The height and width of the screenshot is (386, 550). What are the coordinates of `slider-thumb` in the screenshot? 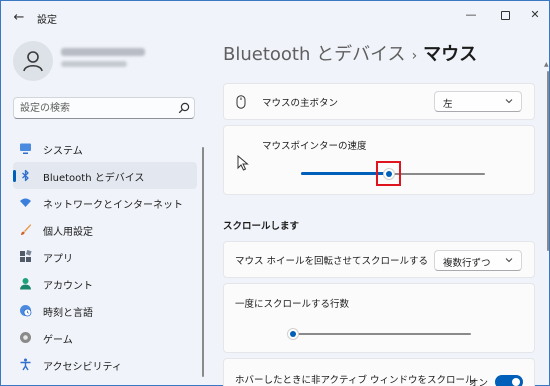 It's located at (293, 334).